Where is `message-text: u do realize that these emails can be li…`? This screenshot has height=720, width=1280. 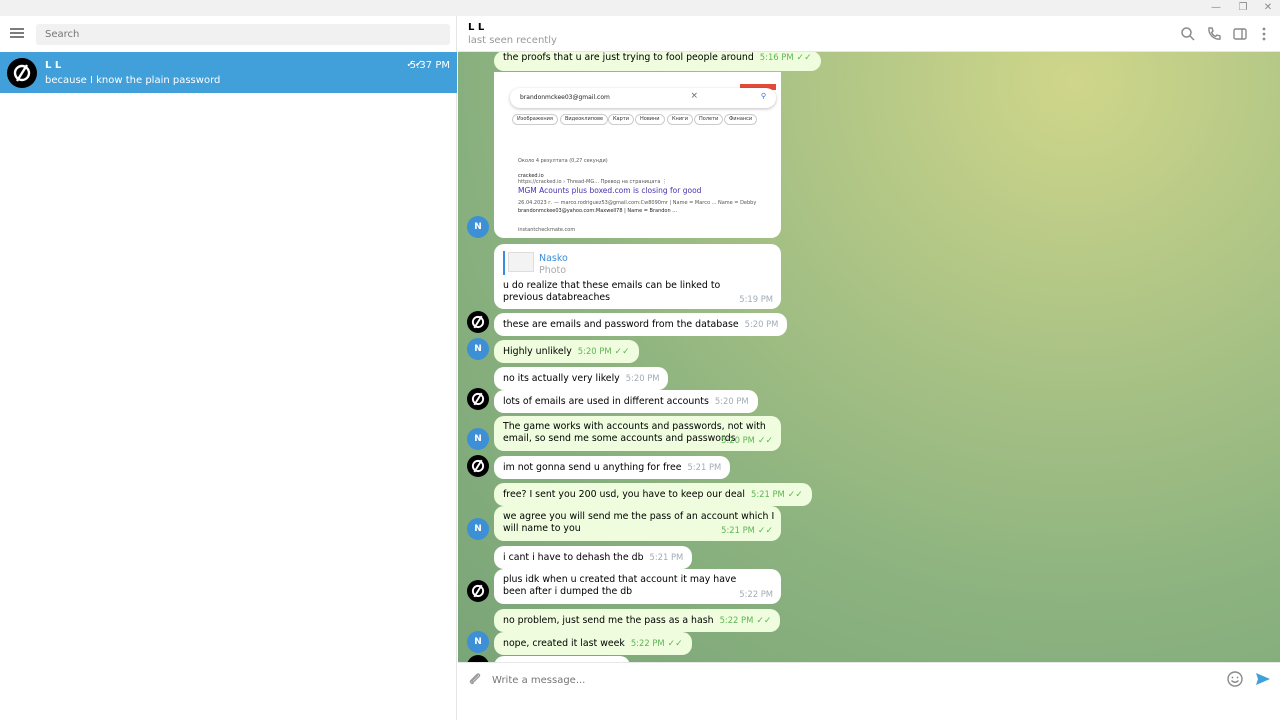 message-text: u do realize that these emails can be li… is located at coordinates (612, 291).